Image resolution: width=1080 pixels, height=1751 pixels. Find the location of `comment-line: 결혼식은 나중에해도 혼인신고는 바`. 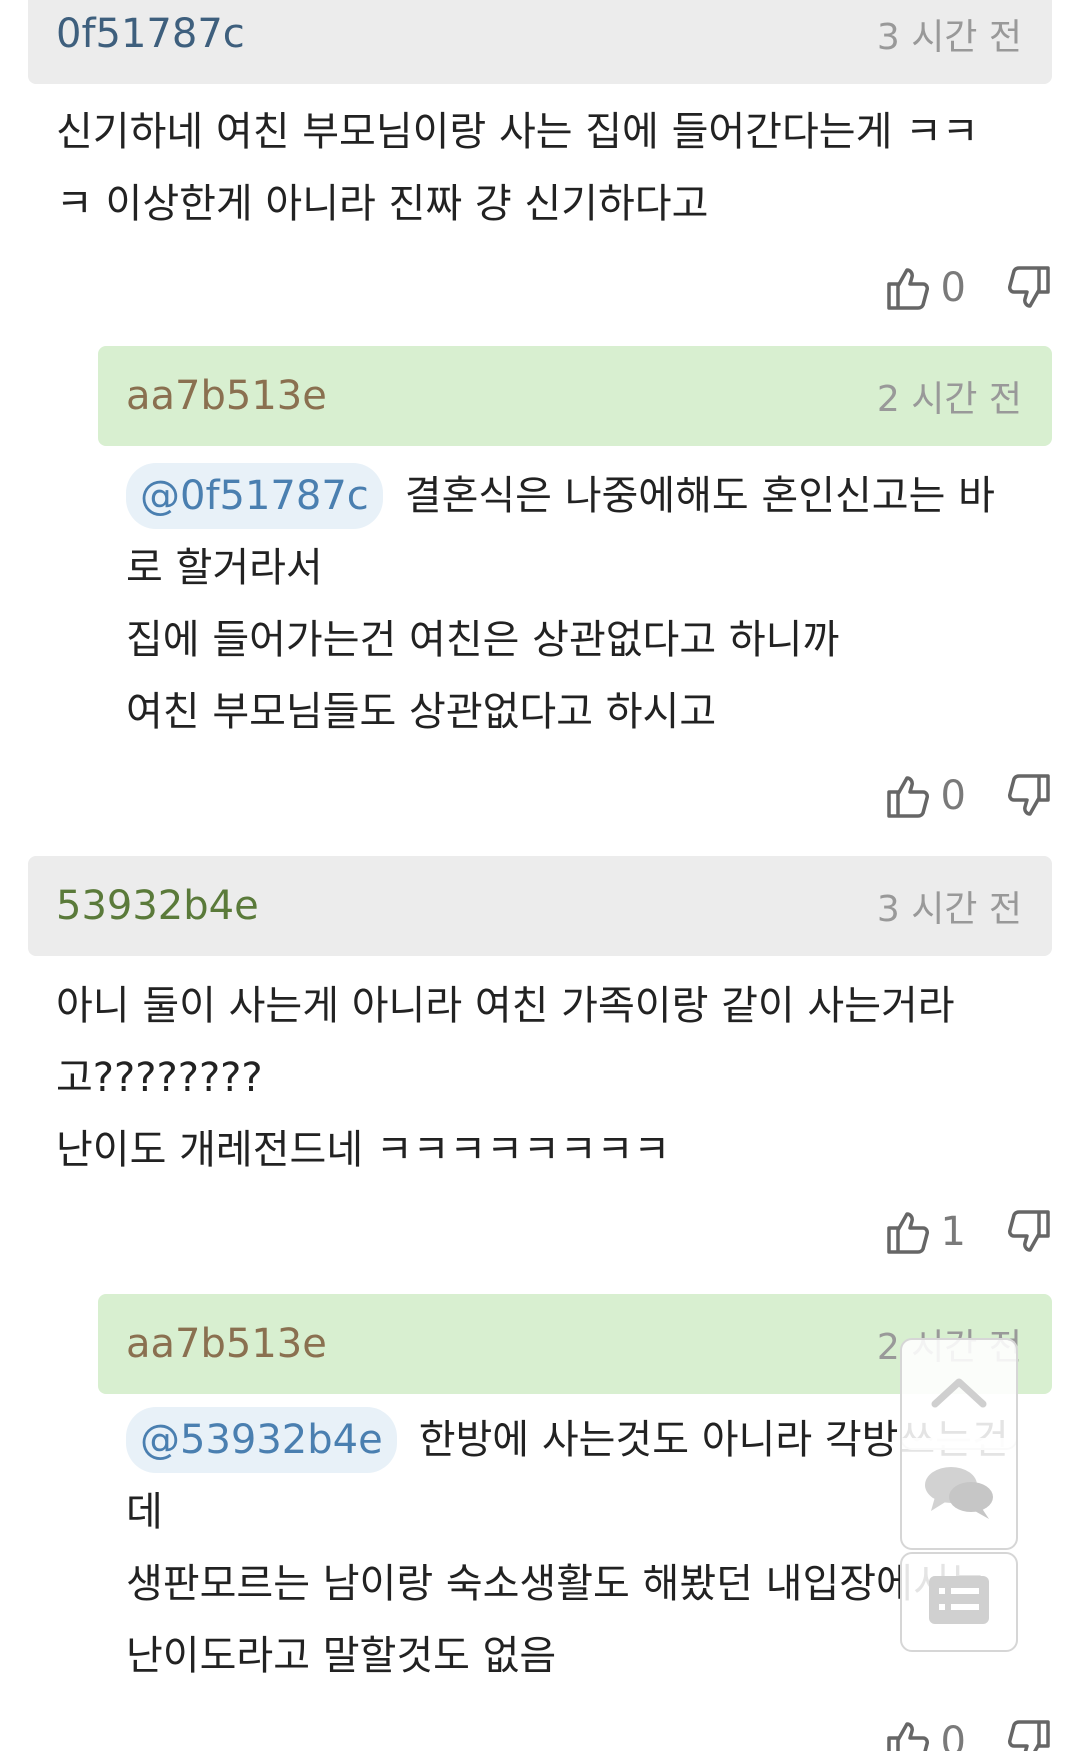

comment-line: 결혼식은 나중에해도 혼인신고는 바 is located at coordinates (699, 496).